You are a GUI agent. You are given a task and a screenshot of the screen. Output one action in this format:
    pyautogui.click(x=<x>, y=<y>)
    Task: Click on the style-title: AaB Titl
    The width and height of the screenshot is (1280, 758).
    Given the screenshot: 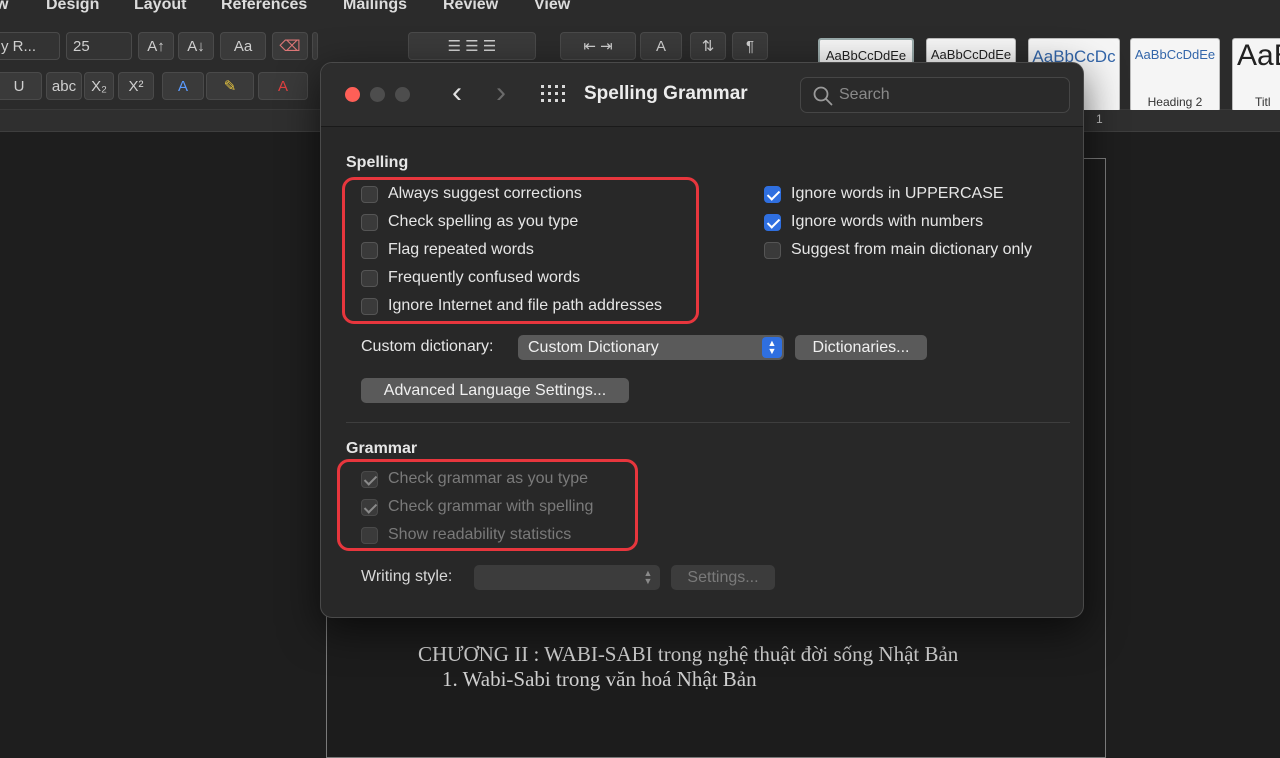 What is the action you would take?
    pyautogui.click(x=1256, y=75)
    